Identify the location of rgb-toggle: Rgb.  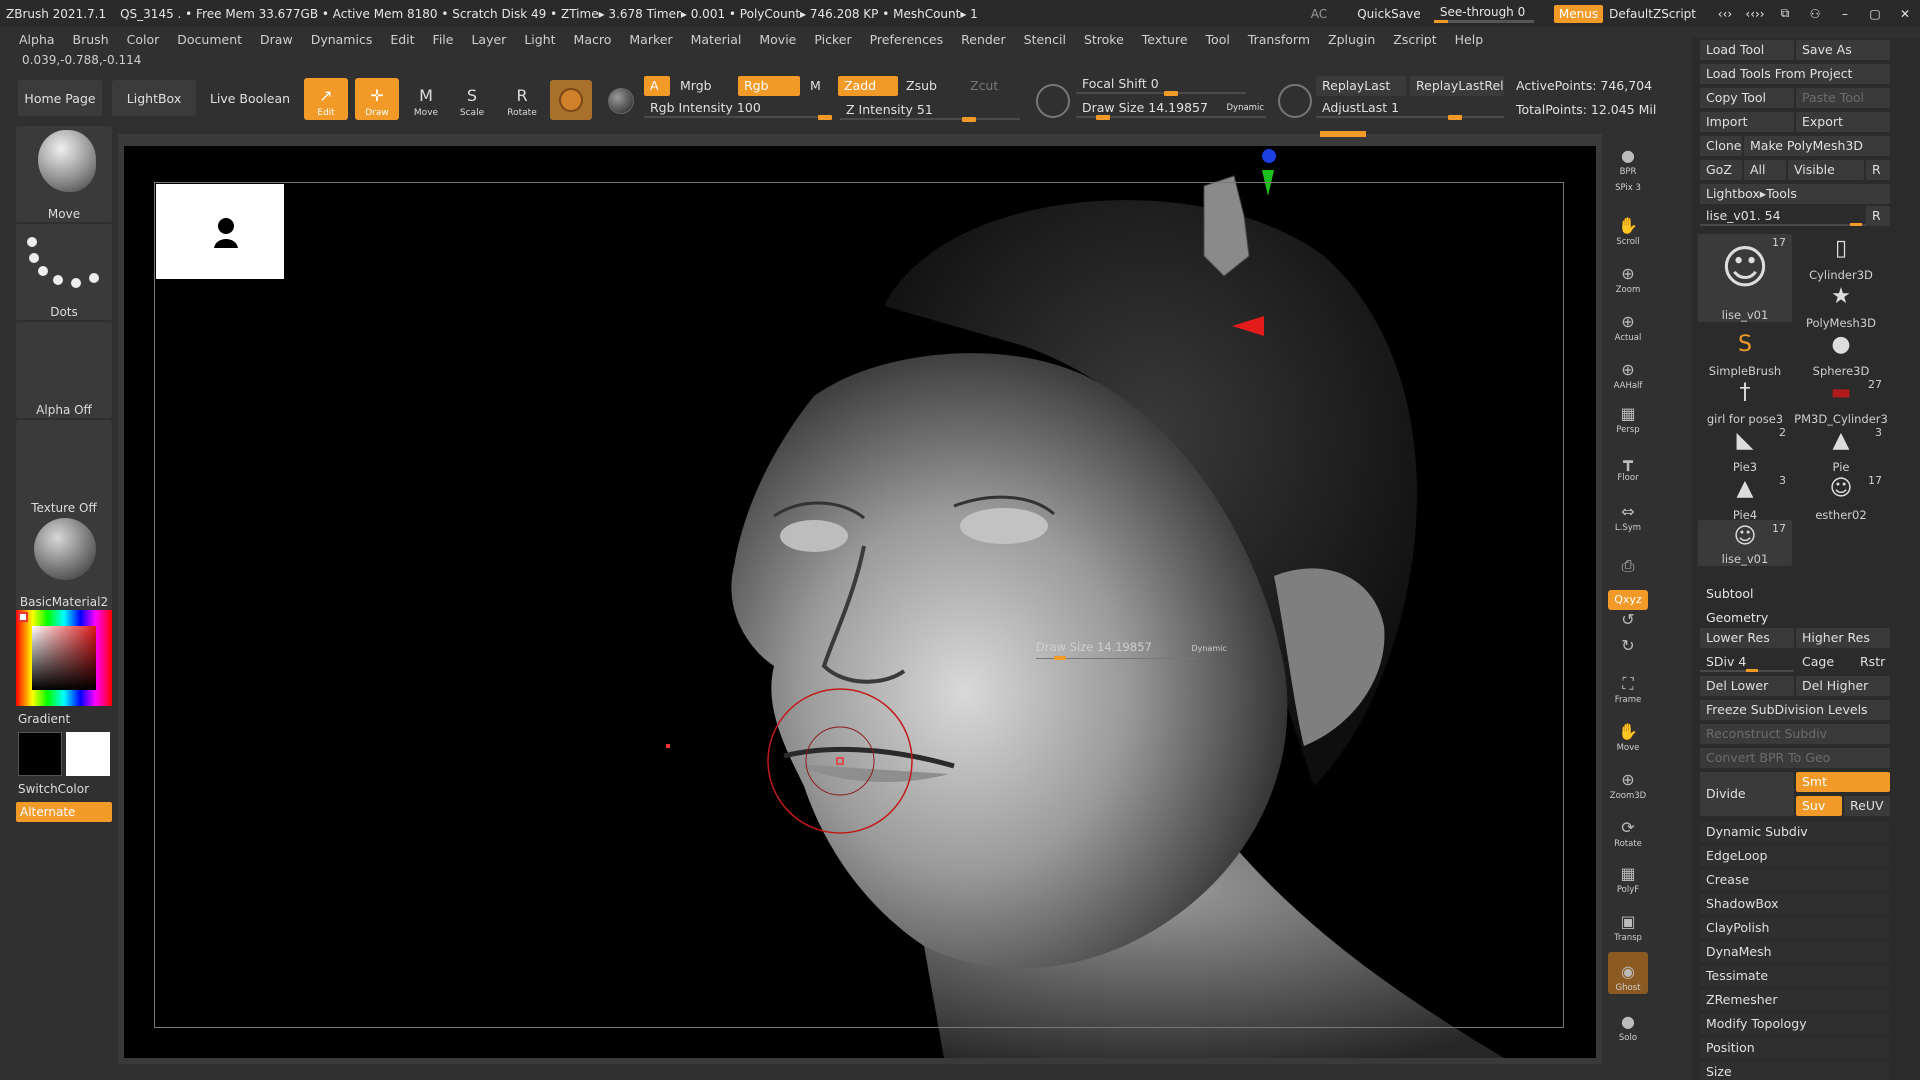
(769, 86).